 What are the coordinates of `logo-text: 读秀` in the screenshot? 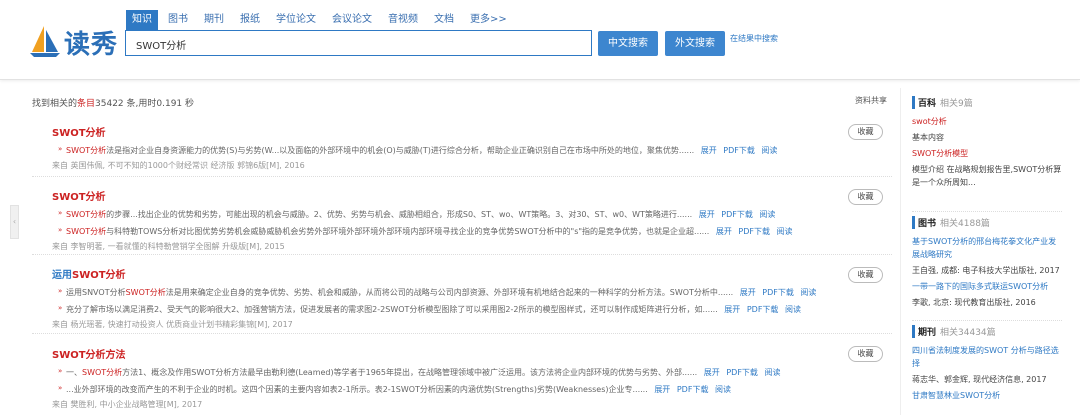 It's located at (91, 45).